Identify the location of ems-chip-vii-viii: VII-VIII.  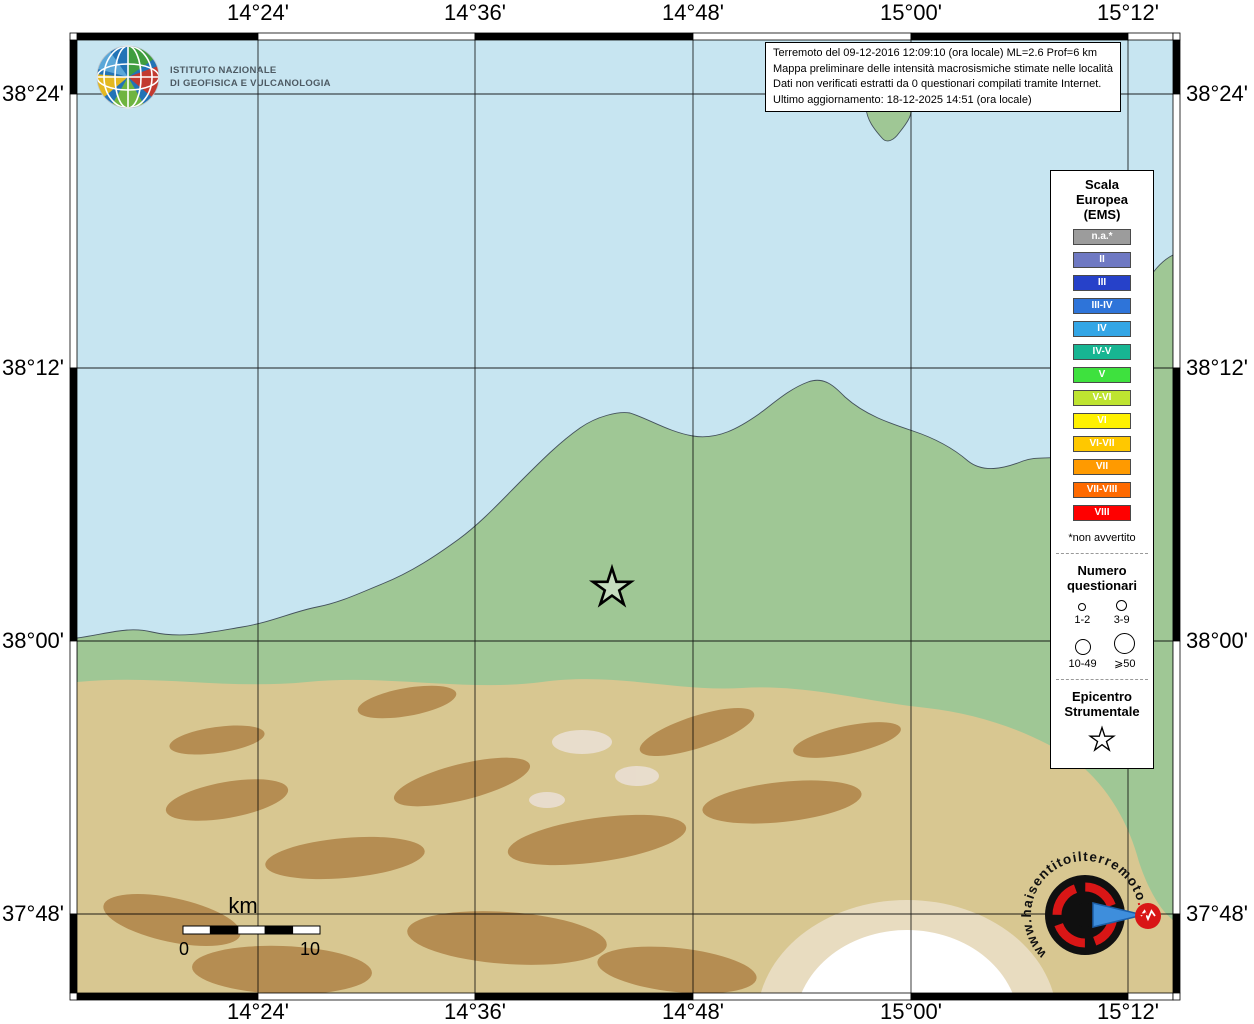
(1102, 490).